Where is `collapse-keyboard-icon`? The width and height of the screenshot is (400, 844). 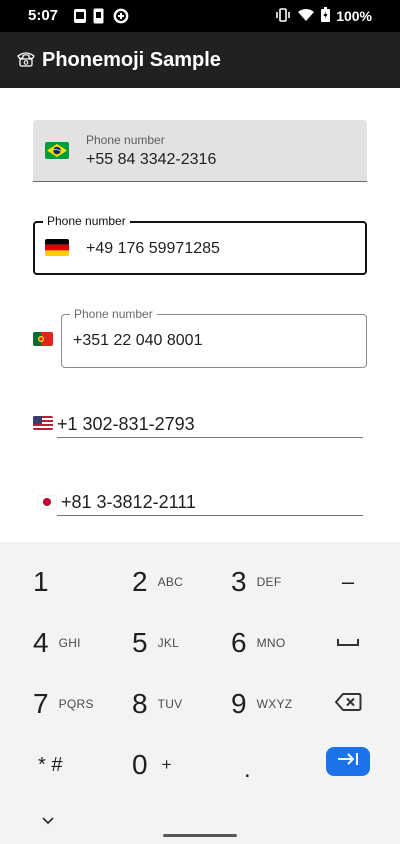 collapse-keyboard-icon is located at coordinates (48, 821).